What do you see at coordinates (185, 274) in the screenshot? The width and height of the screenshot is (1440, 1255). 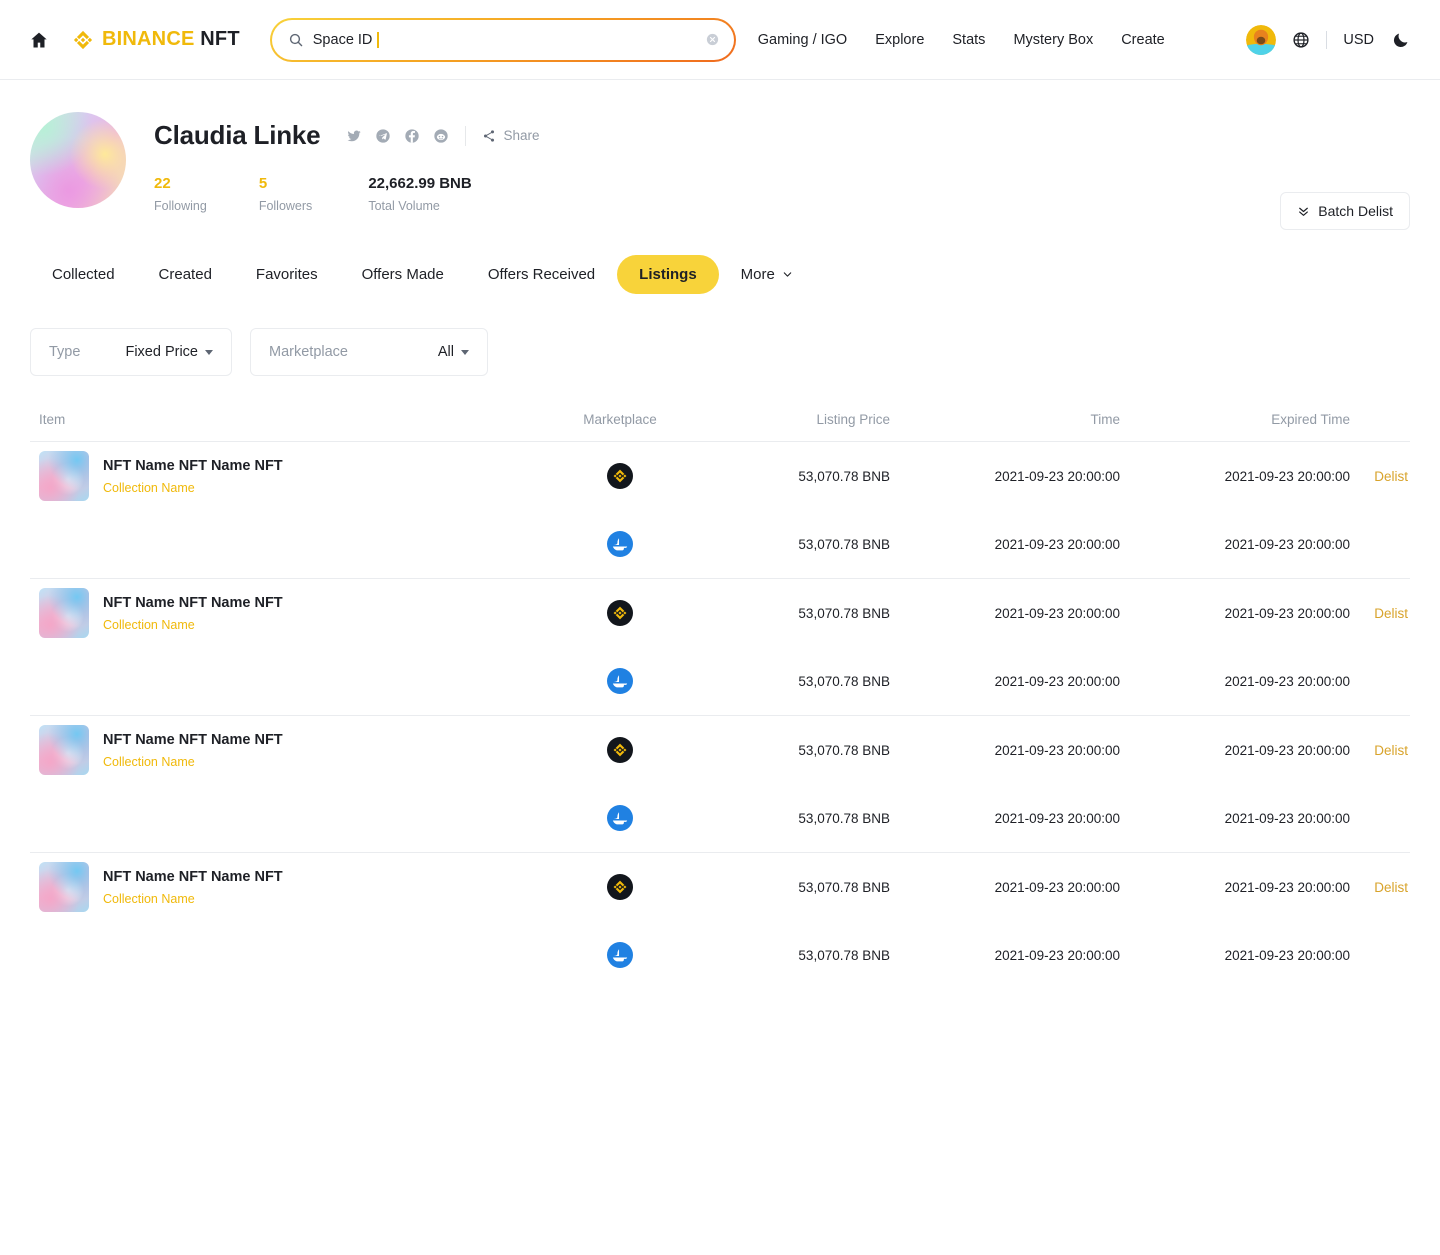 I see `tab-created: Created` at bounding box center [185, 274].